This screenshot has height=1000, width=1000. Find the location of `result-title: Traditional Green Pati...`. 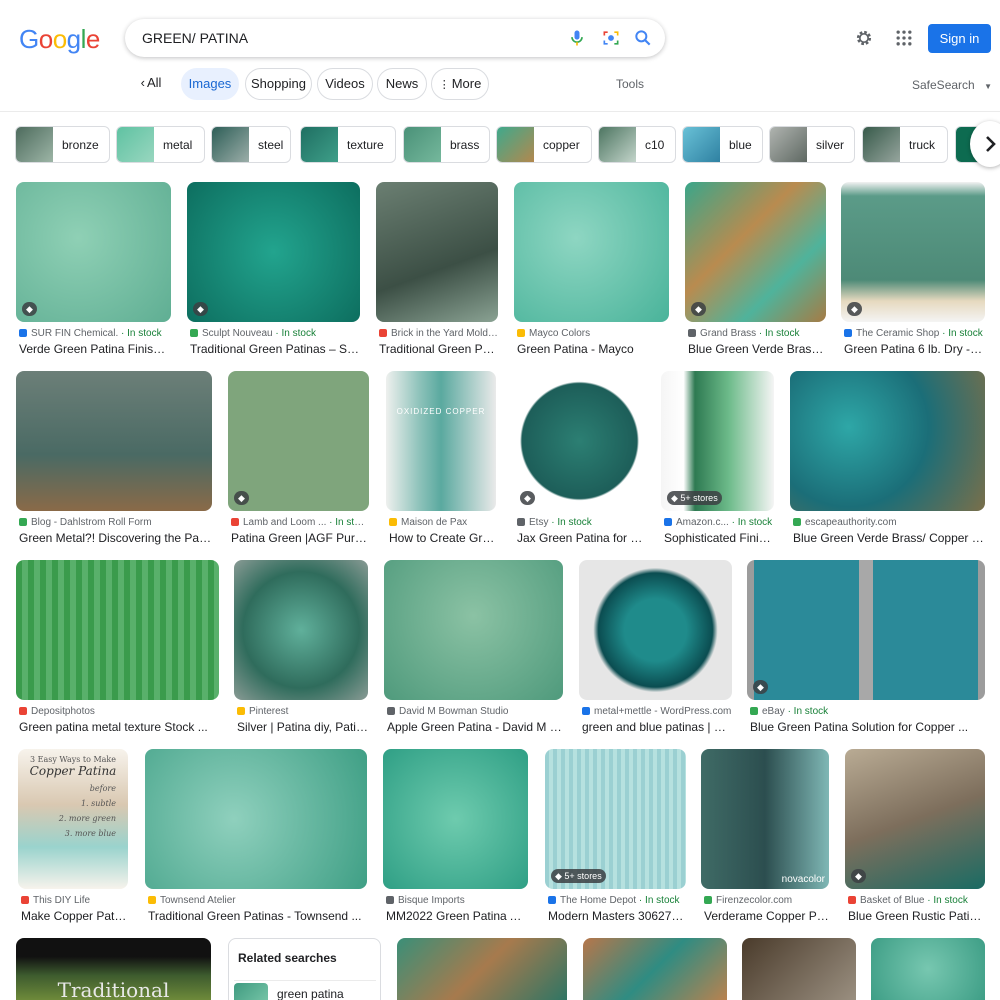

result-title: Traditional Green Pati... is located at coordinates (438, 349).